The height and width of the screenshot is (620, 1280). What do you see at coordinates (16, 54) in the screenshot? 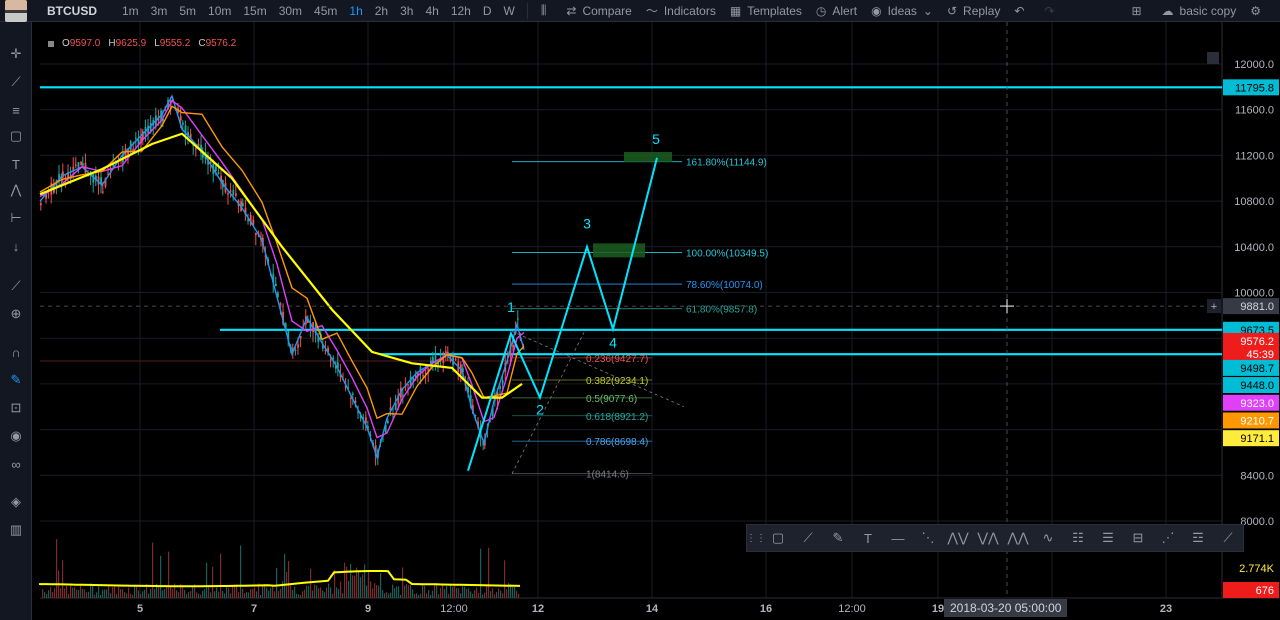
I see `crosshair-tool: ✛` at bounding box center [16, 54].